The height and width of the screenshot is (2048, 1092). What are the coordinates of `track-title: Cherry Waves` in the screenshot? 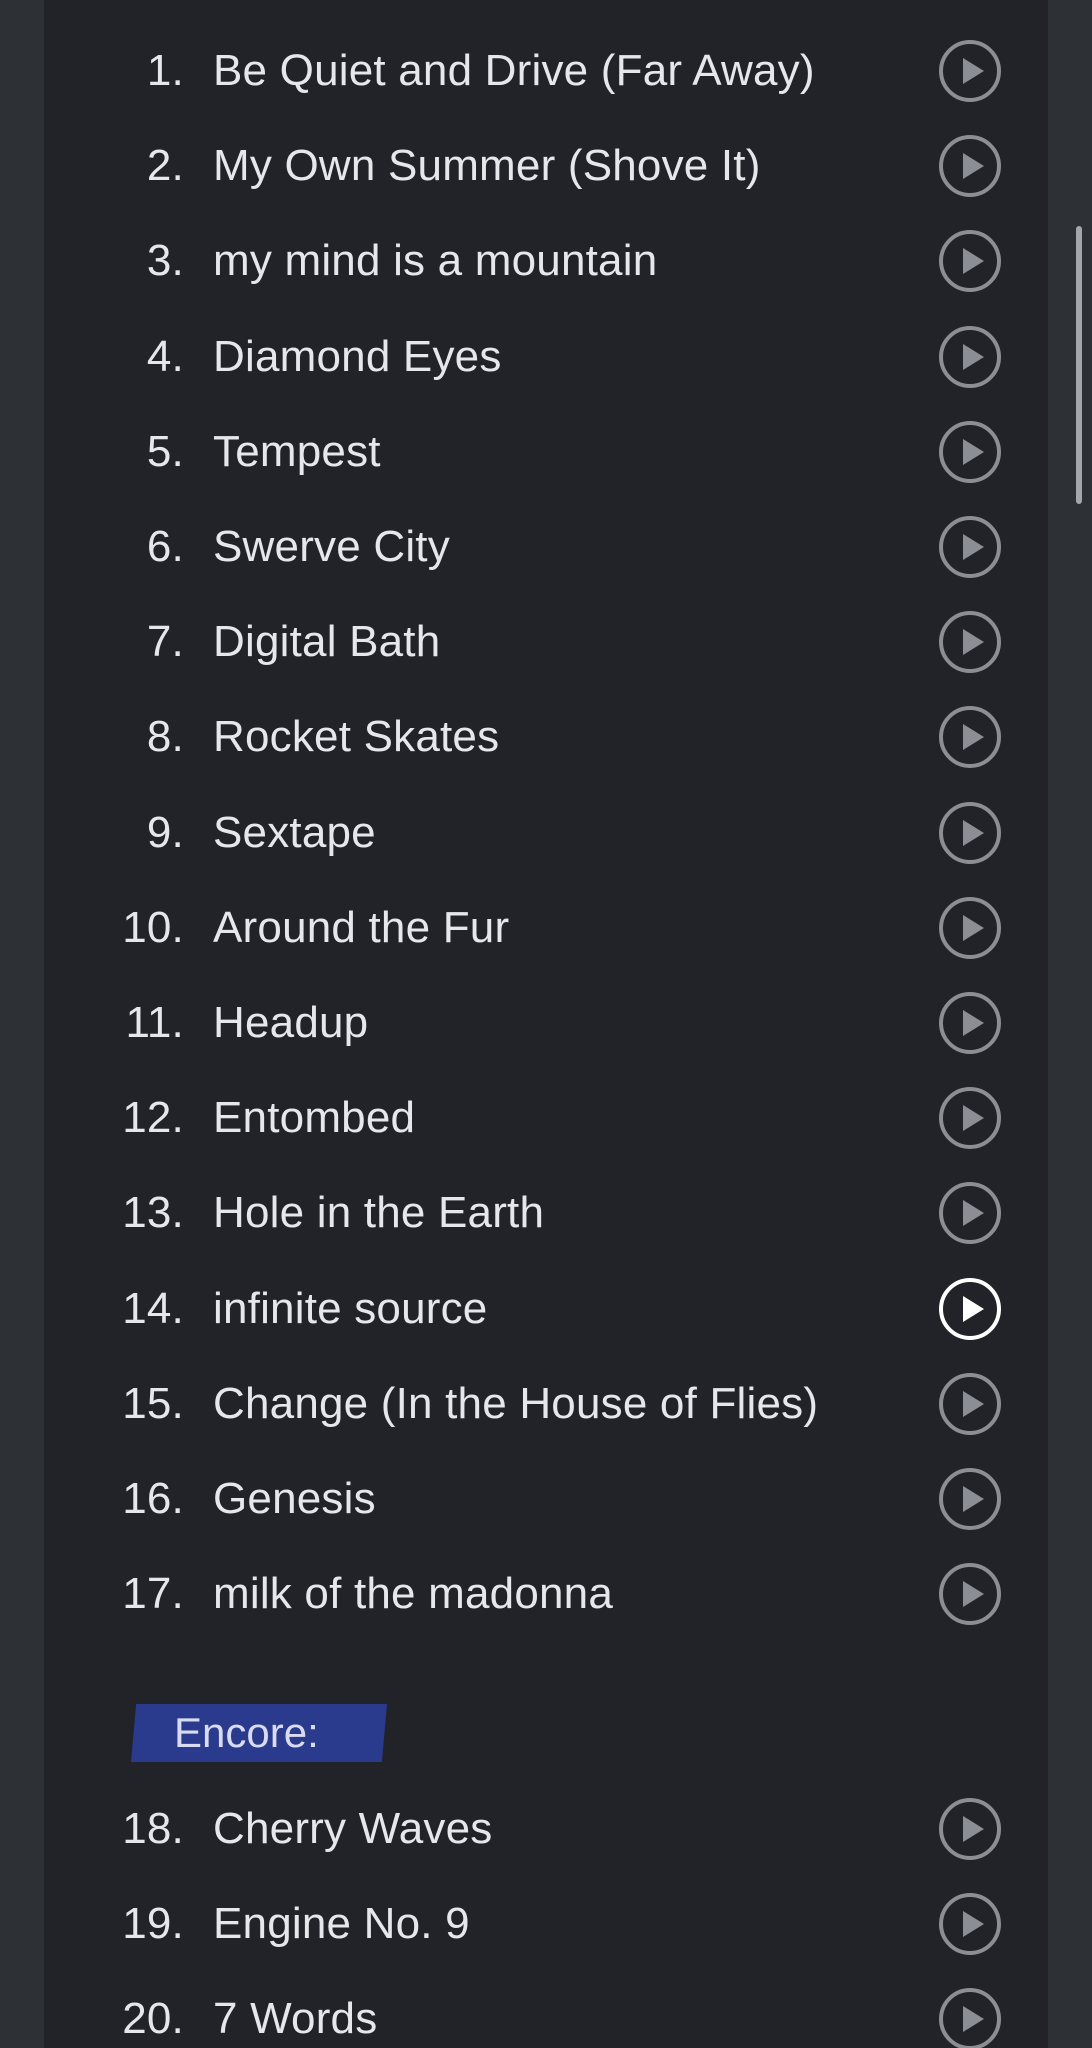 It's located at (353, 1828).